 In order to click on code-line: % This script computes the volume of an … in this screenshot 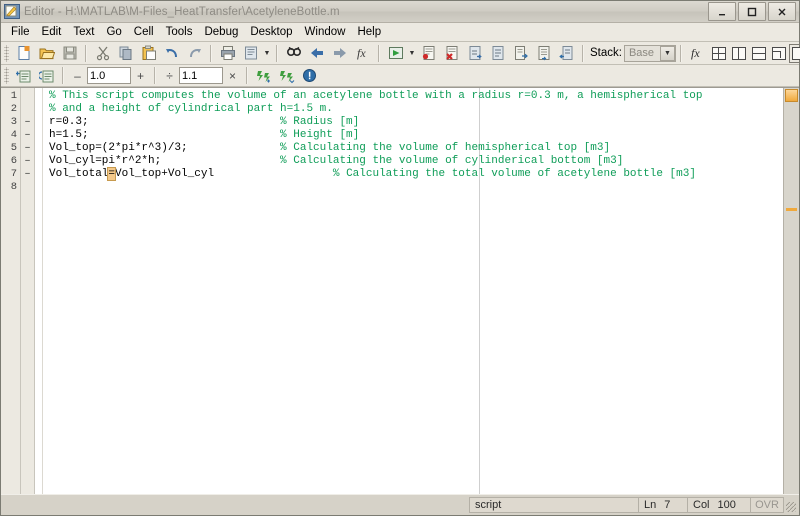, I will do `click(413, 96)`.